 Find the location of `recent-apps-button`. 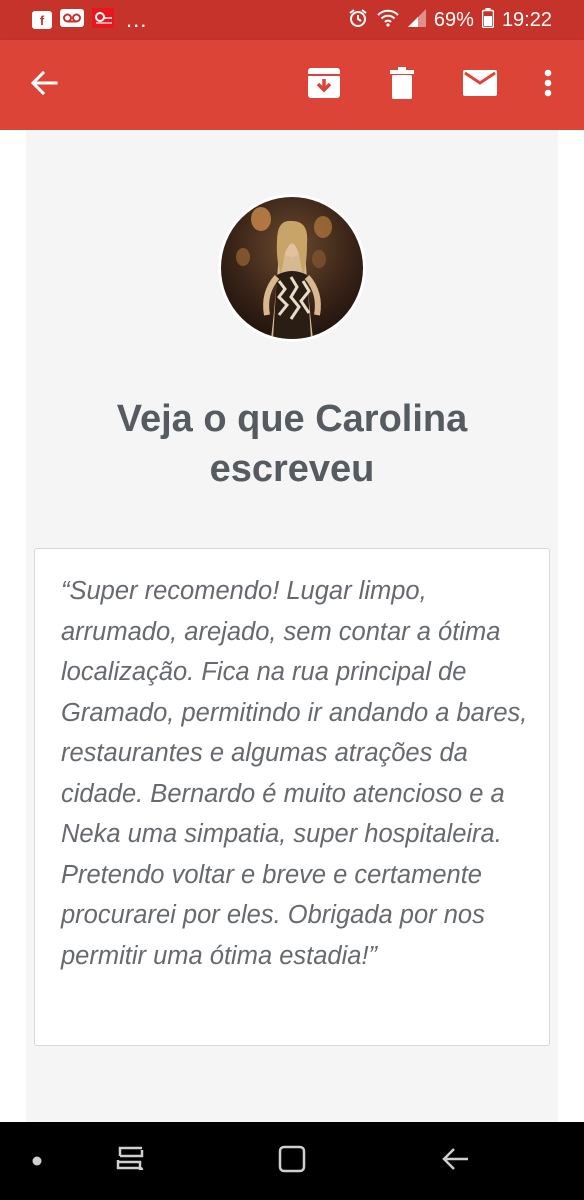

recent-apps-button is located at coordinates (130, 1161).